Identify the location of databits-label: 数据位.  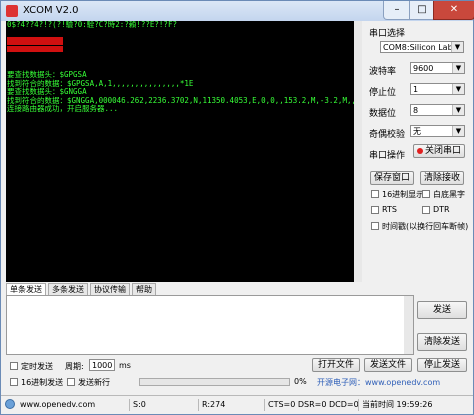
(383, 114).